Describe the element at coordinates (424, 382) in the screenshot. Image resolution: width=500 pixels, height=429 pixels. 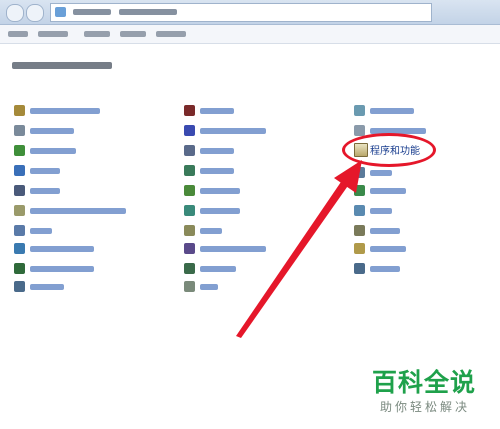
I see `watermark-title: 百科全说` at that location.